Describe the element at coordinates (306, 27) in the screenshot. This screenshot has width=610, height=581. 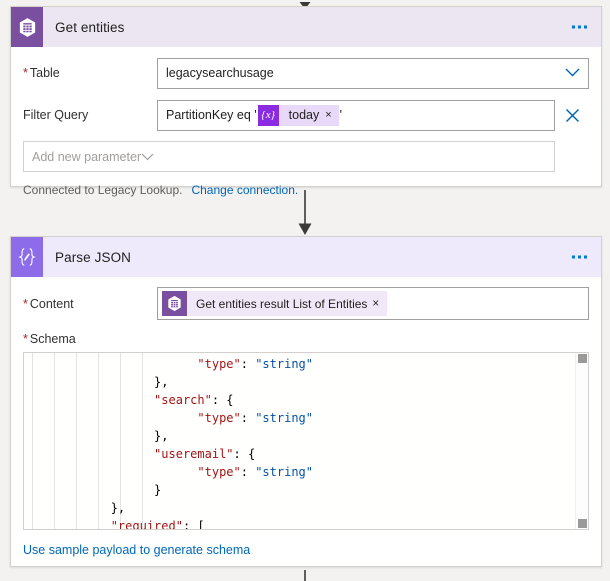
I see `get-entities-header: Get entities` at that location.